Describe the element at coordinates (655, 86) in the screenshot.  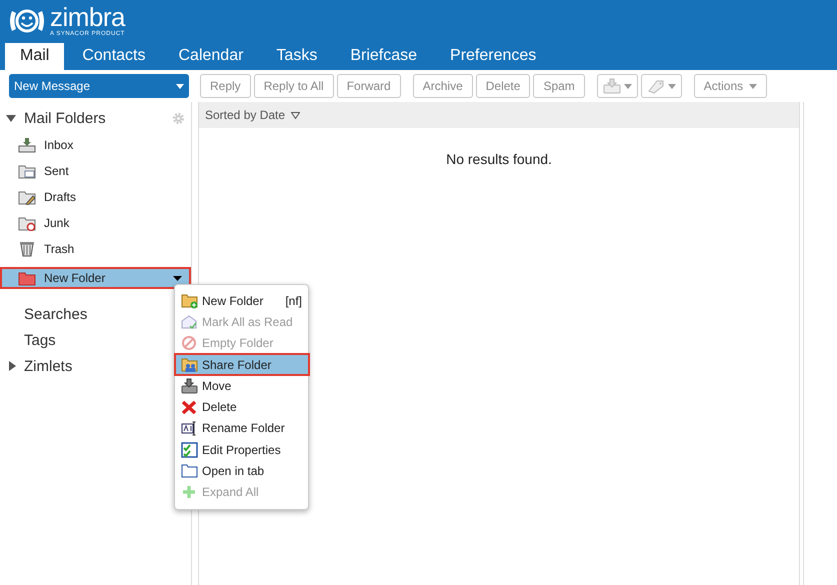
I see `tag-icon` at that location.